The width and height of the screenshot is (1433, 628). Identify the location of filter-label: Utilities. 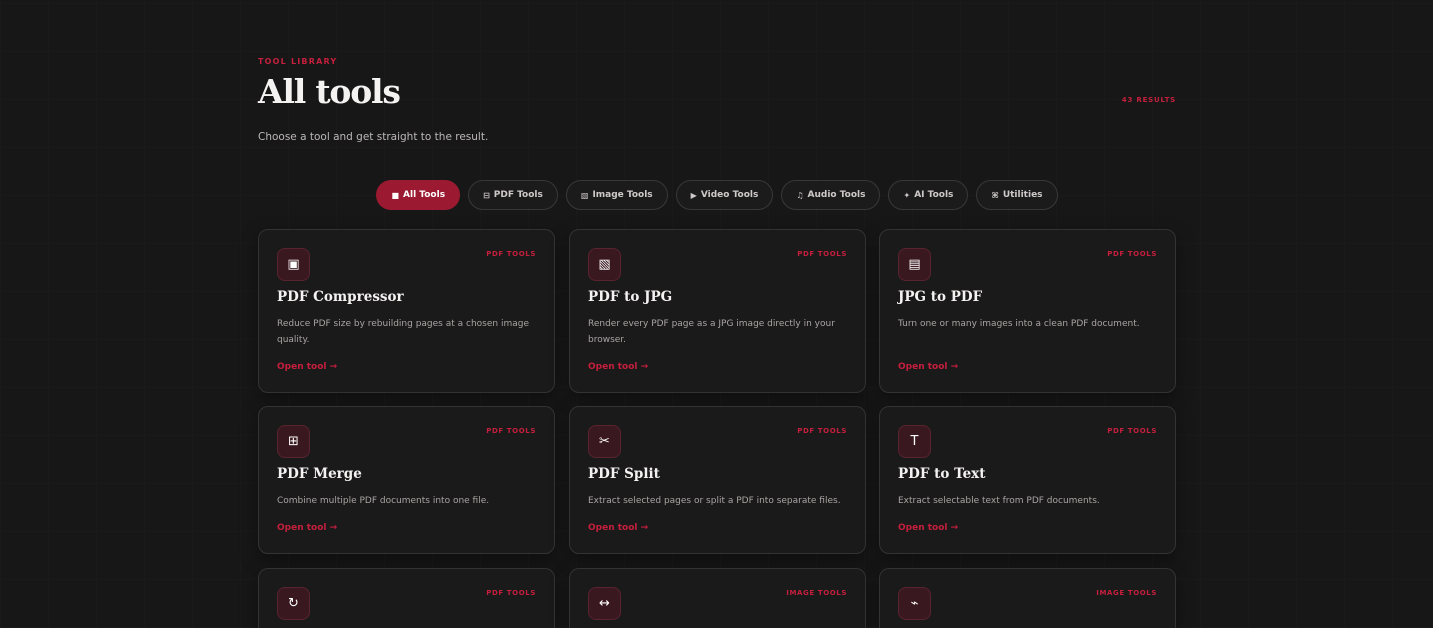
(1022, 195).